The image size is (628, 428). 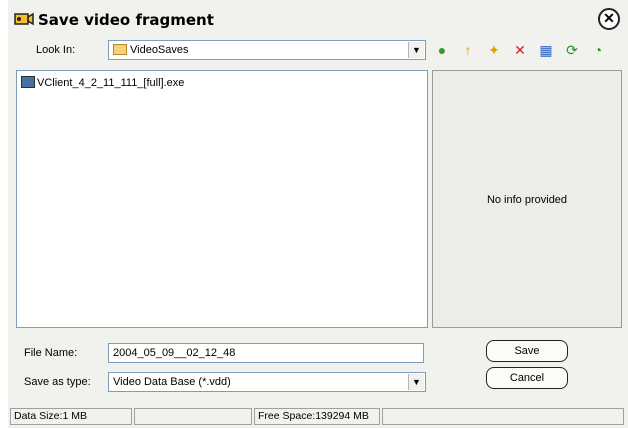 I want to click on close-button: ✕, so click(x=609, y=19).